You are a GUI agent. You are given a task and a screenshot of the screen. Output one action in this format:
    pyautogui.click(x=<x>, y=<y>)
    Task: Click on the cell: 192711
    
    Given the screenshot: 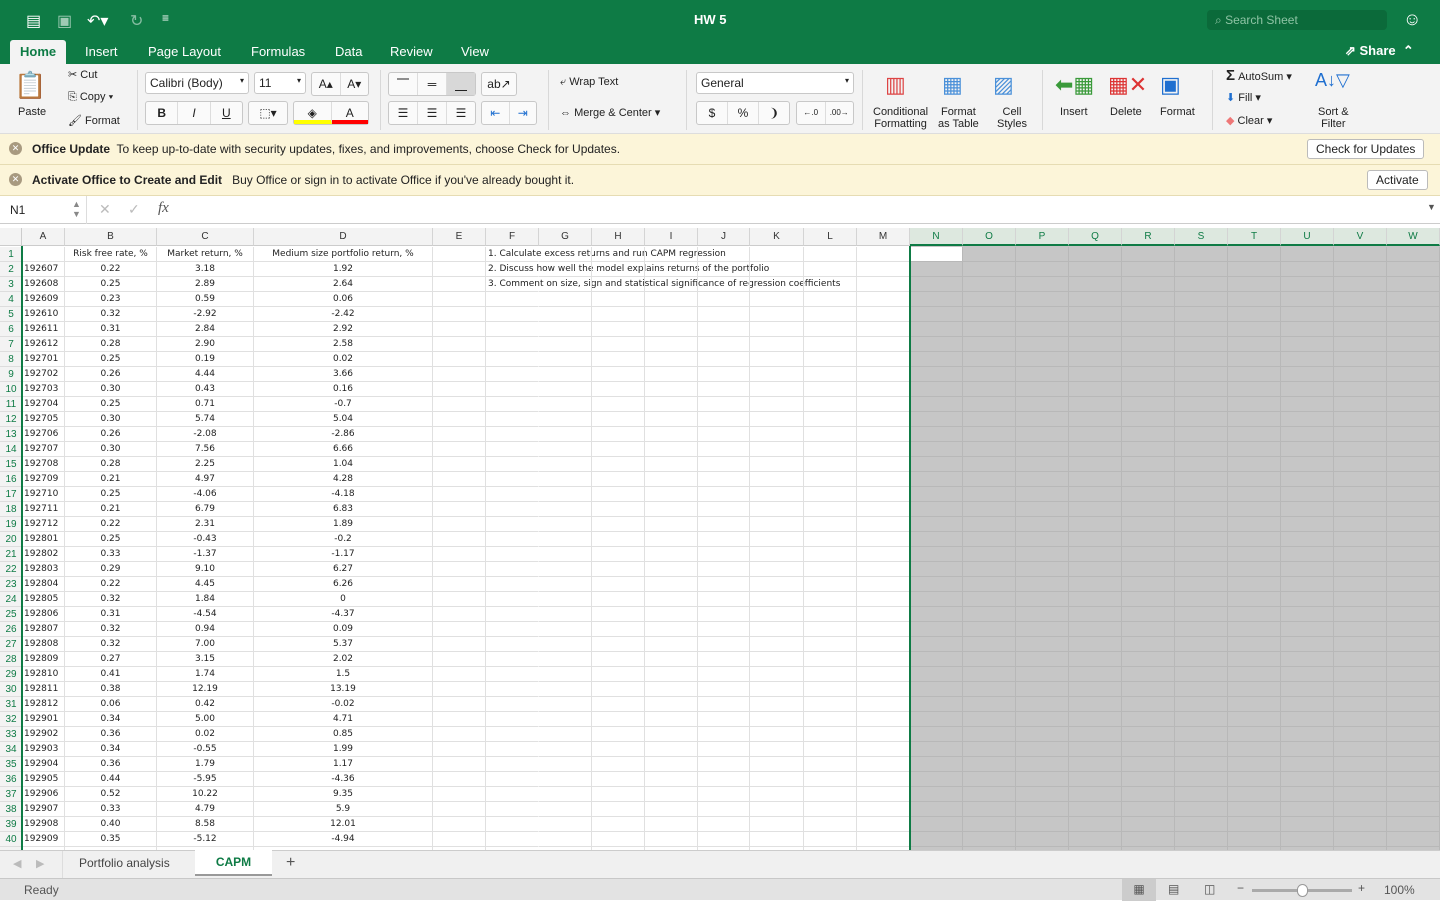 What is the action you would take?
    pyautogui.click(x=43, y=509)
    